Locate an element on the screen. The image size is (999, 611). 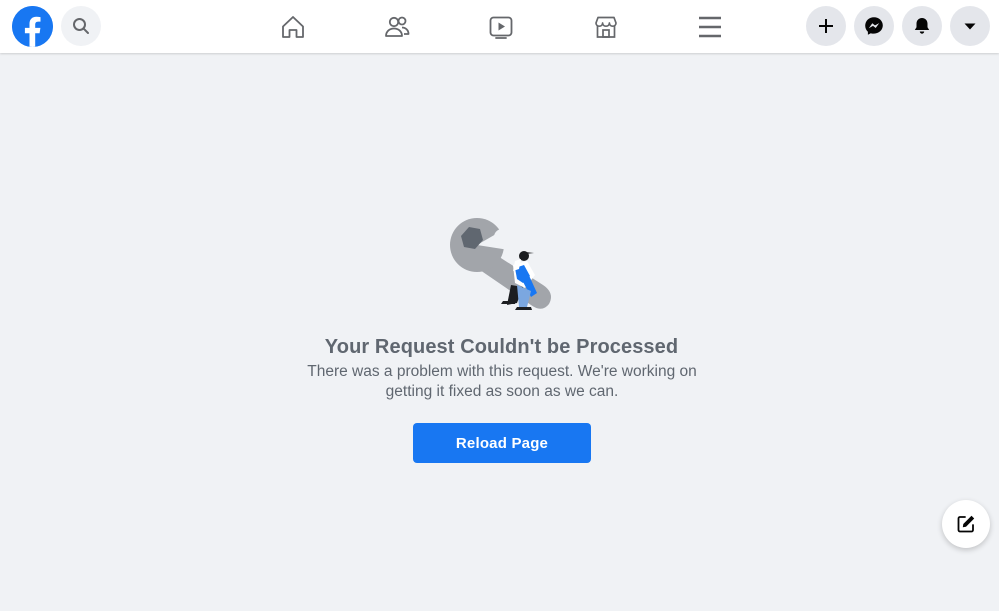
new-message-button is located at coordinates (966, 524).